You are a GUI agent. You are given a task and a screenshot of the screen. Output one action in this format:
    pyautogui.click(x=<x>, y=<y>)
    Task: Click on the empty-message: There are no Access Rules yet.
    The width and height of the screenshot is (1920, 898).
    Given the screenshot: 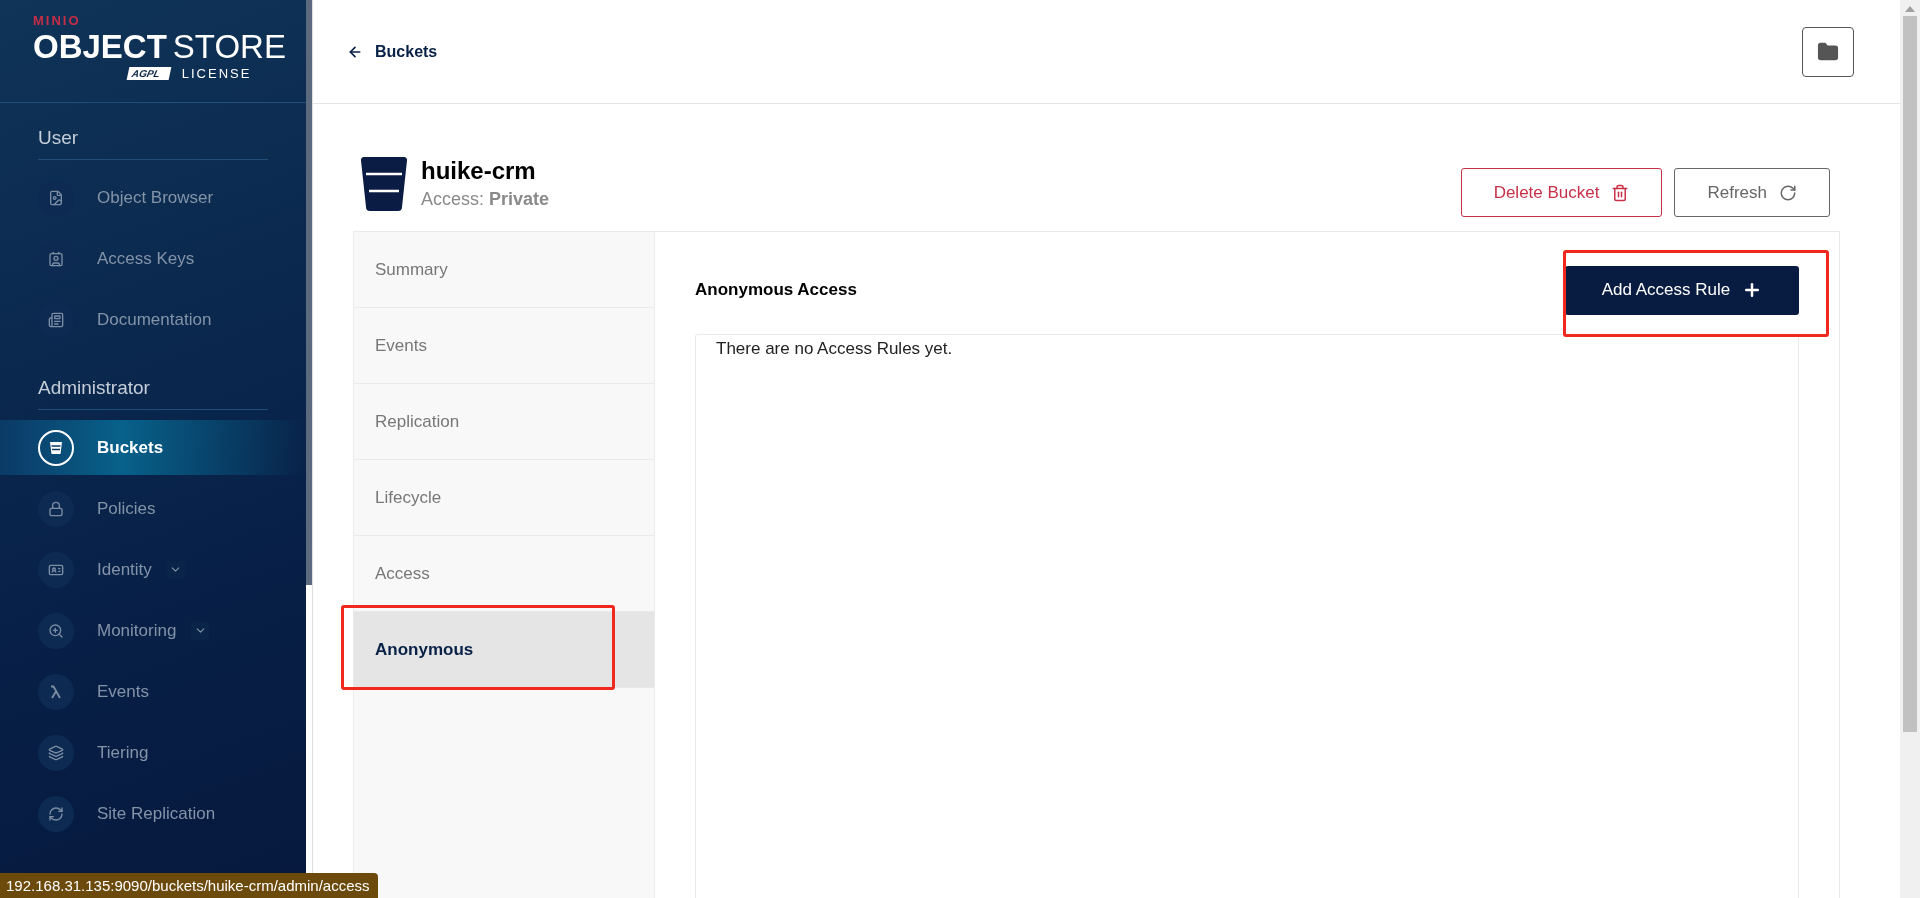 What is the action you would take?
    pyautogui.click(x=834, y=348)
    